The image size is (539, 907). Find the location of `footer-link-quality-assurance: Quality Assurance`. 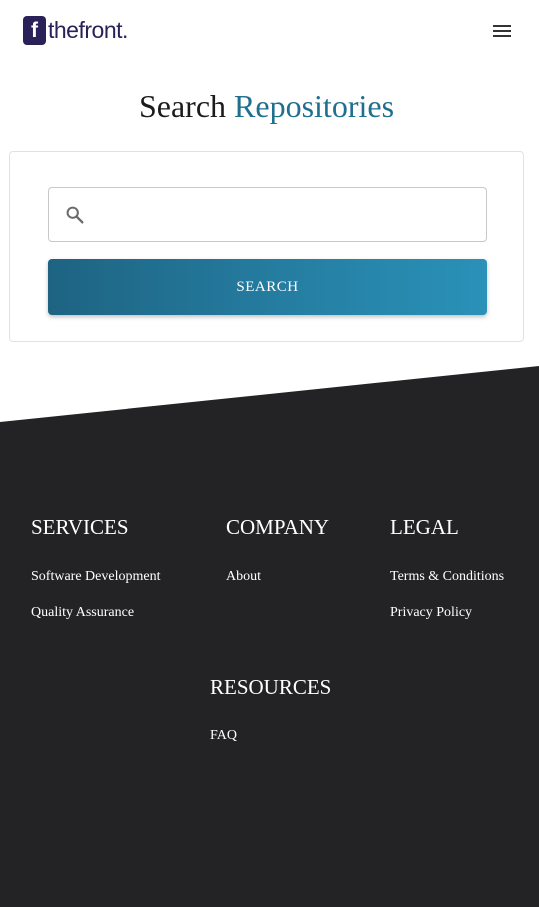

footer-link-quality-assurance: Quality Assurance is located at coordinates (82, 613).